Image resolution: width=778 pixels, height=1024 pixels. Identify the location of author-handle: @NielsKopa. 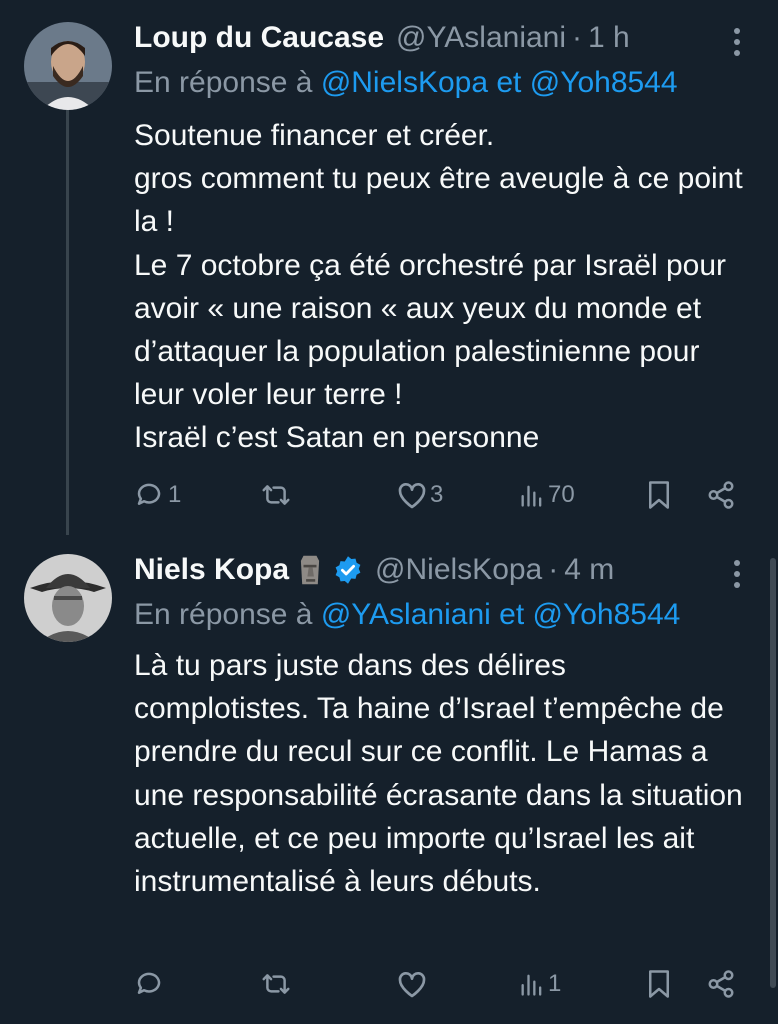
(458, 570).